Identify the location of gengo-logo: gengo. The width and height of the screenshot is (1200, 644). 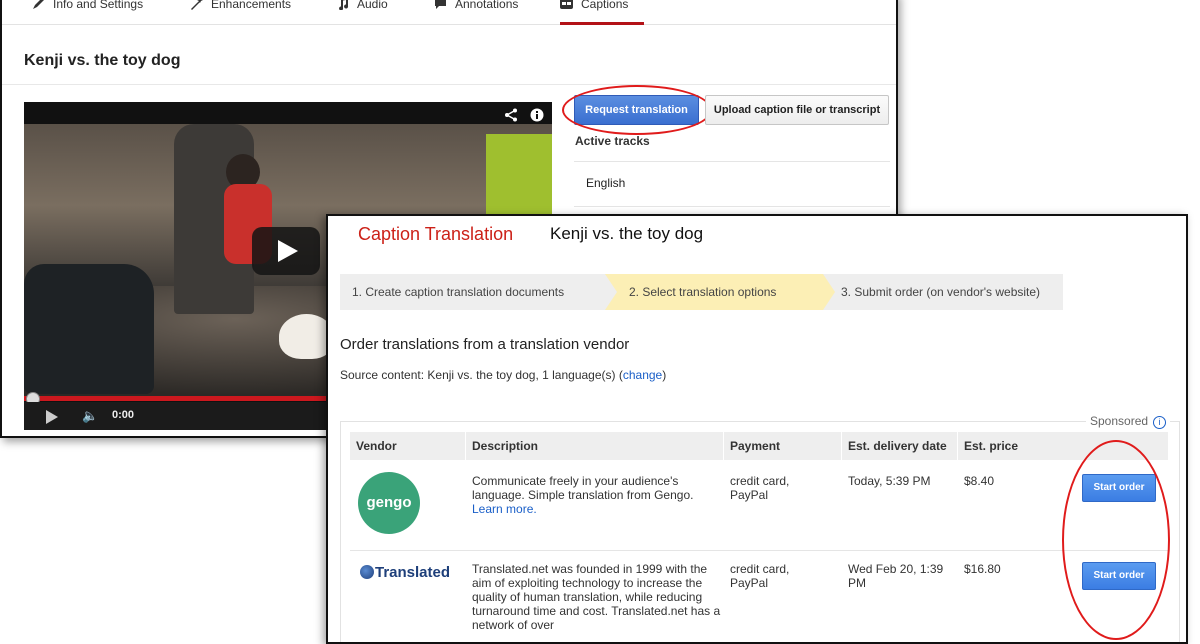
(389, 503).